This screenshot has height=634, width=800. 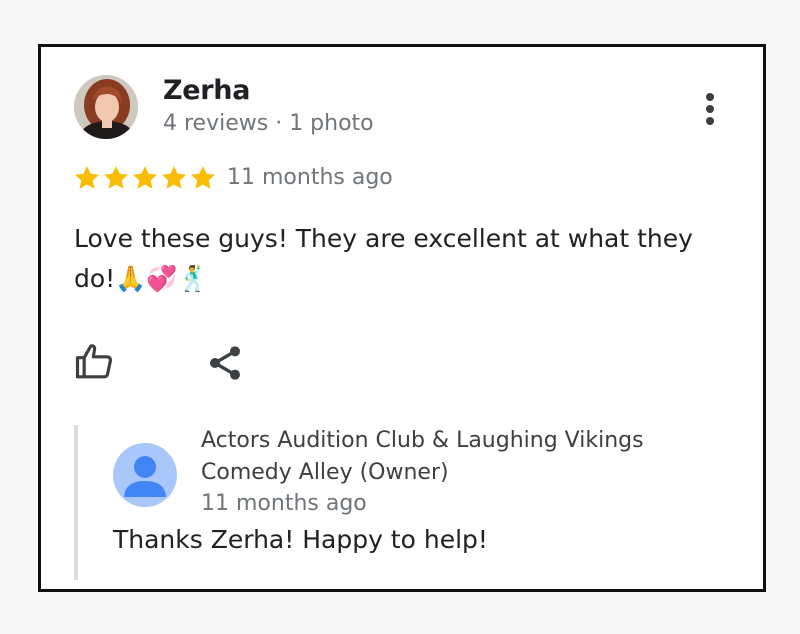 I want to click on share-icon, so click(x=225, y=363).